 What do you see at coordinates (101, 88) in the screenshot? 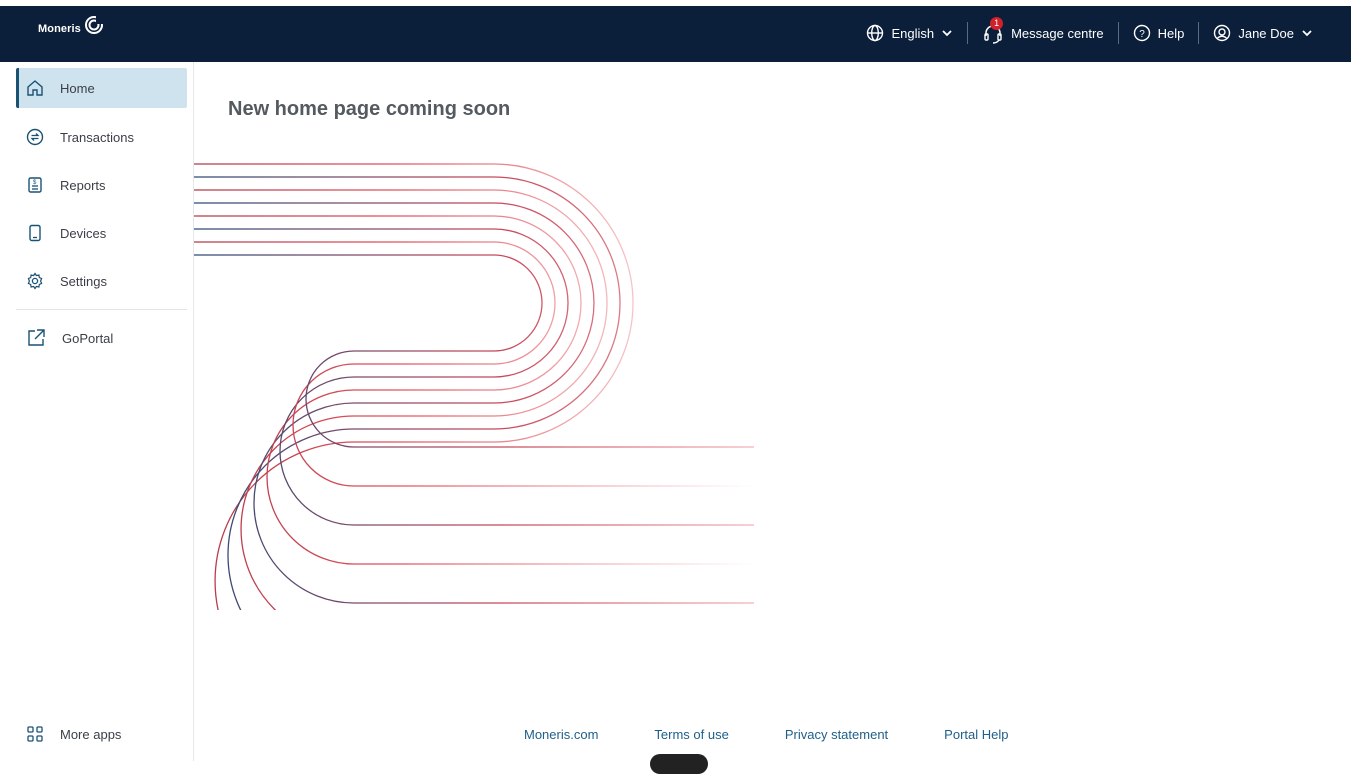
I see `sidebar-item-home: Home` at bounding box center [101, 88].